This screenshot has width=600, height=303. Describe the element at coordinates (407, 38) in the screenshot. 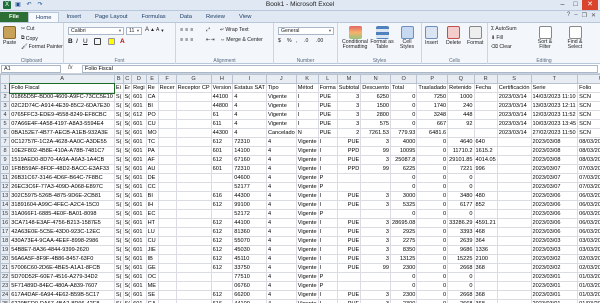

I see `cell-styles-button: Cell Styles` at that location.